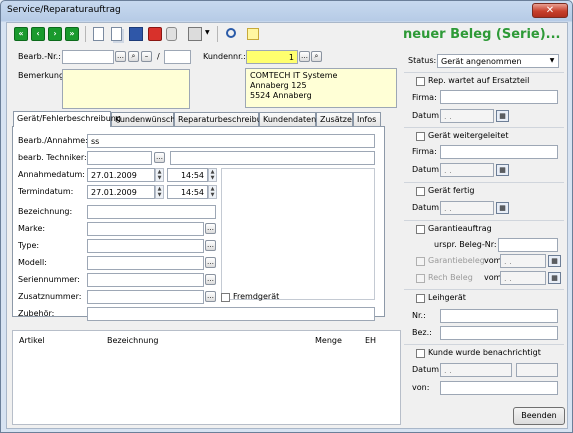 The image size is (573, 433). Describe the element at coordinates (72, 34) in the screenshot. I see `last-record-icon: »` at that location.